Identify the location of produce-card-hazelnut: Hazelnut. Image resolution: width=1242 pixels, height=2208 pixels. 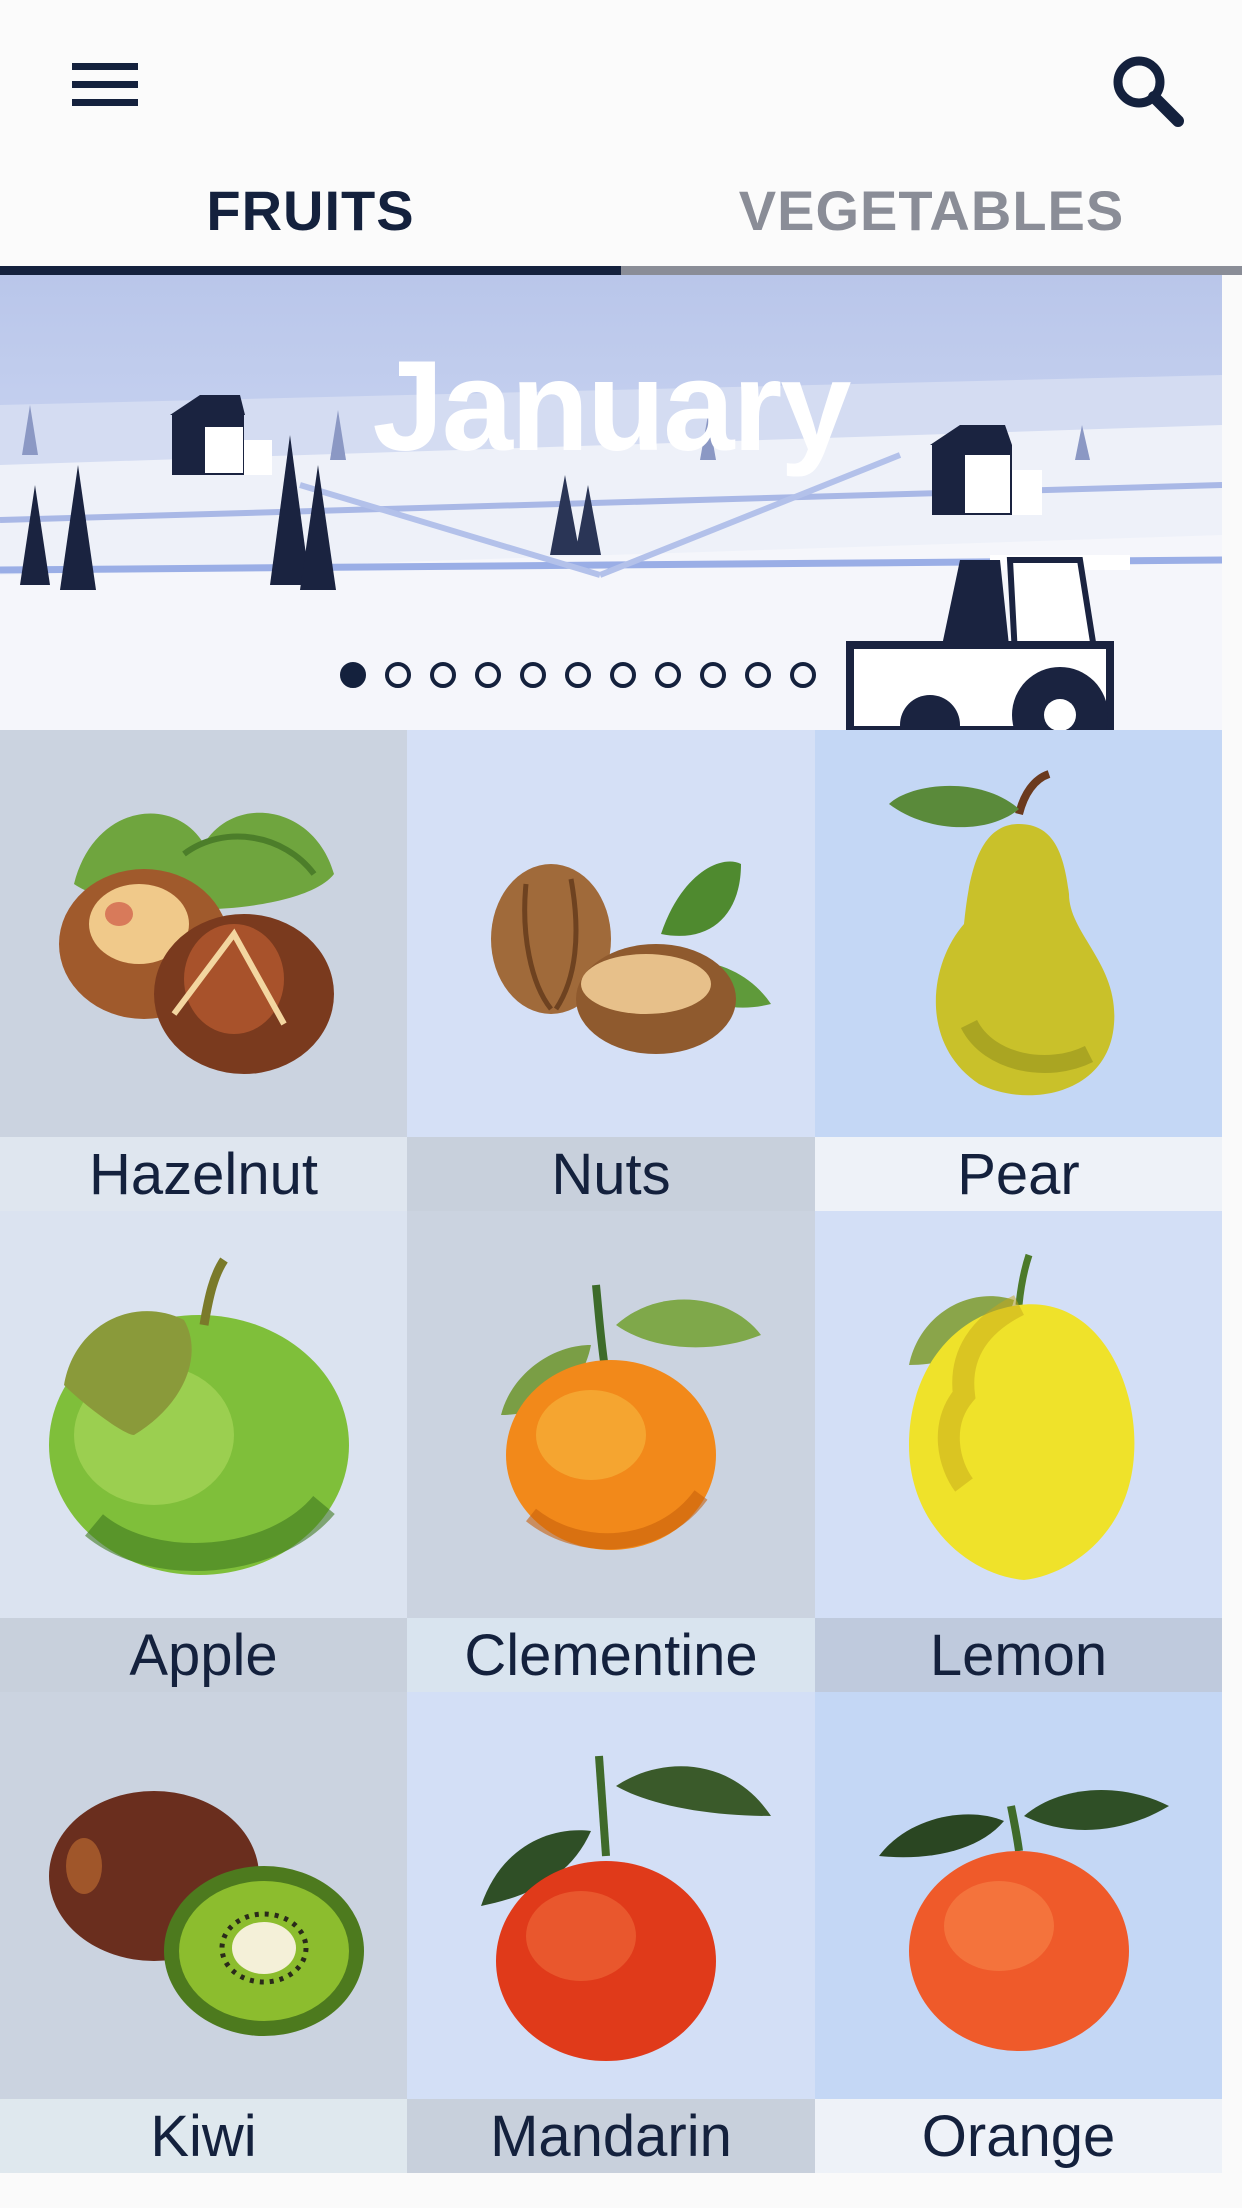
(203, 970).